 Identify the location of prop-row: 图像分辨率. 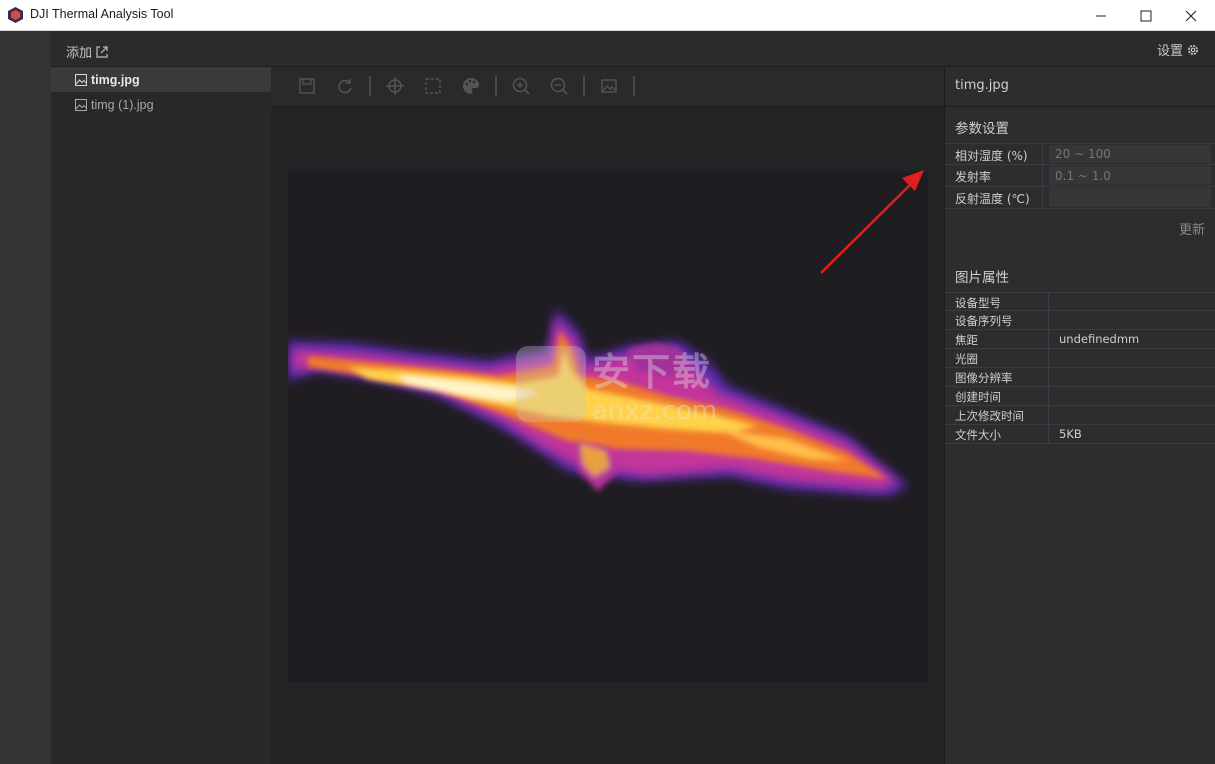
(1080, 377).